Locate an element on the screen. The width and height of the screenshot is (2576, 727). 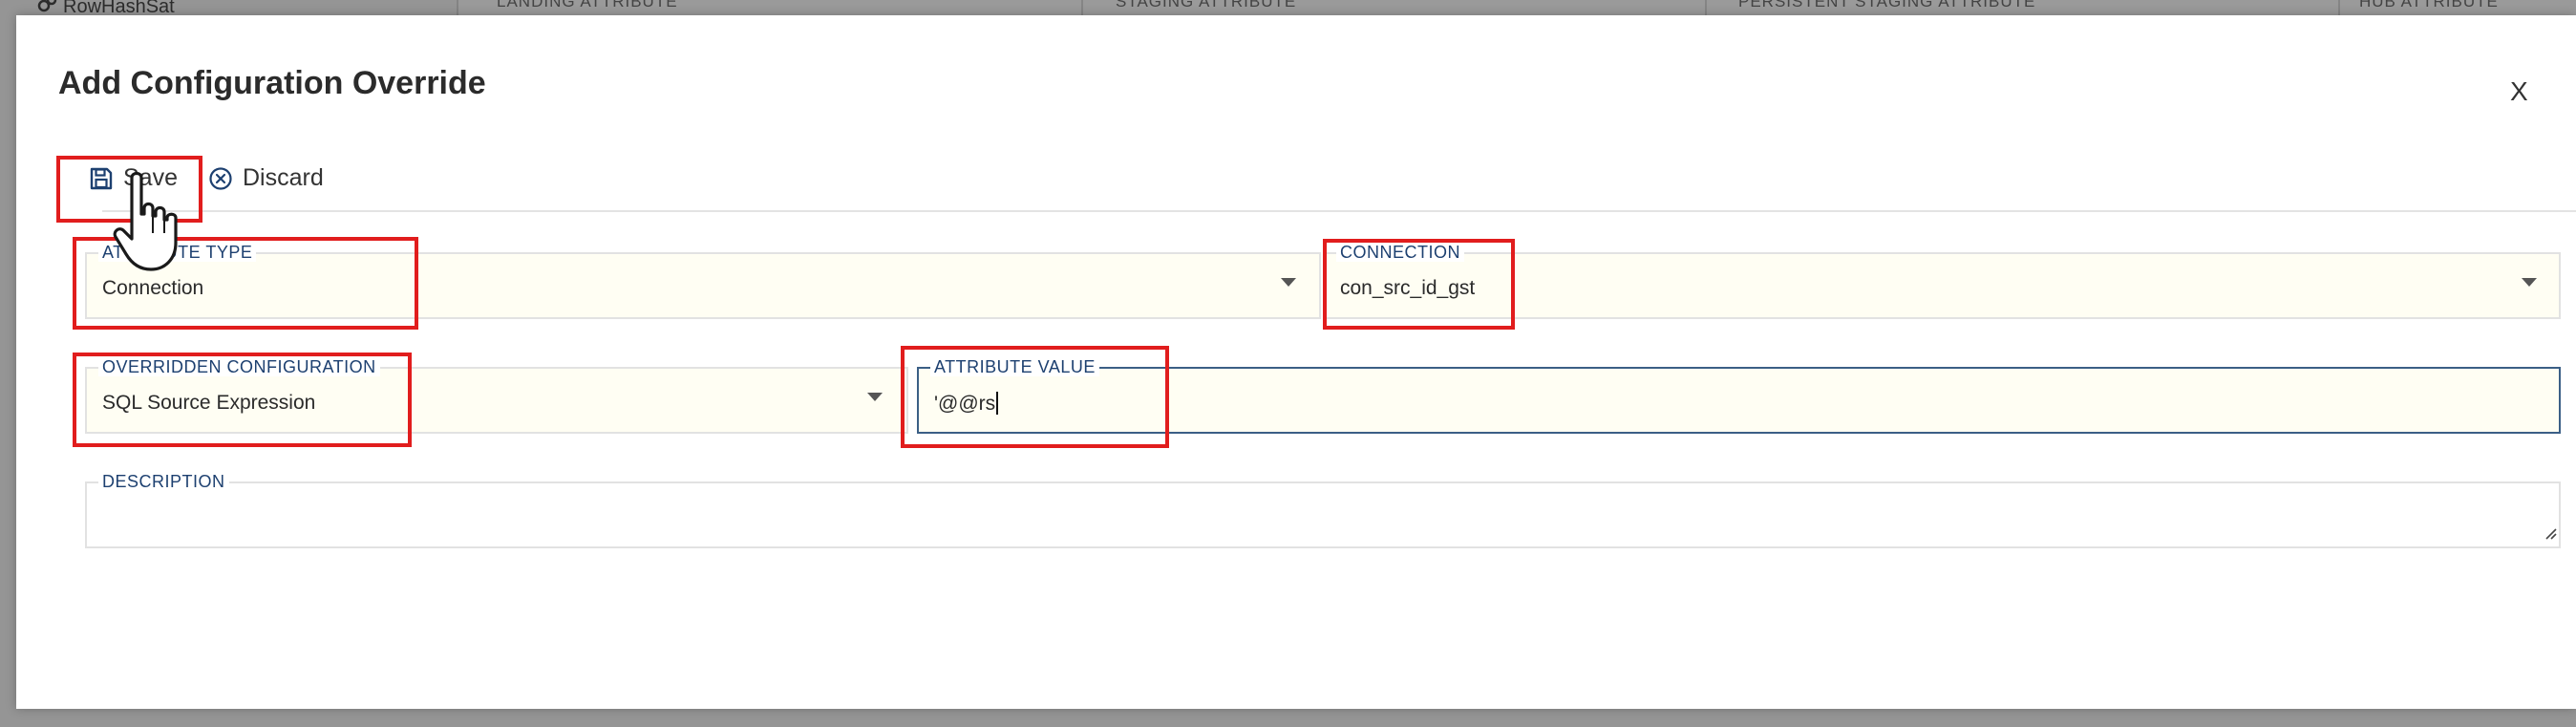
background-column-header: LANDING ATTRIBUTE is located at coordinates (588, 5).